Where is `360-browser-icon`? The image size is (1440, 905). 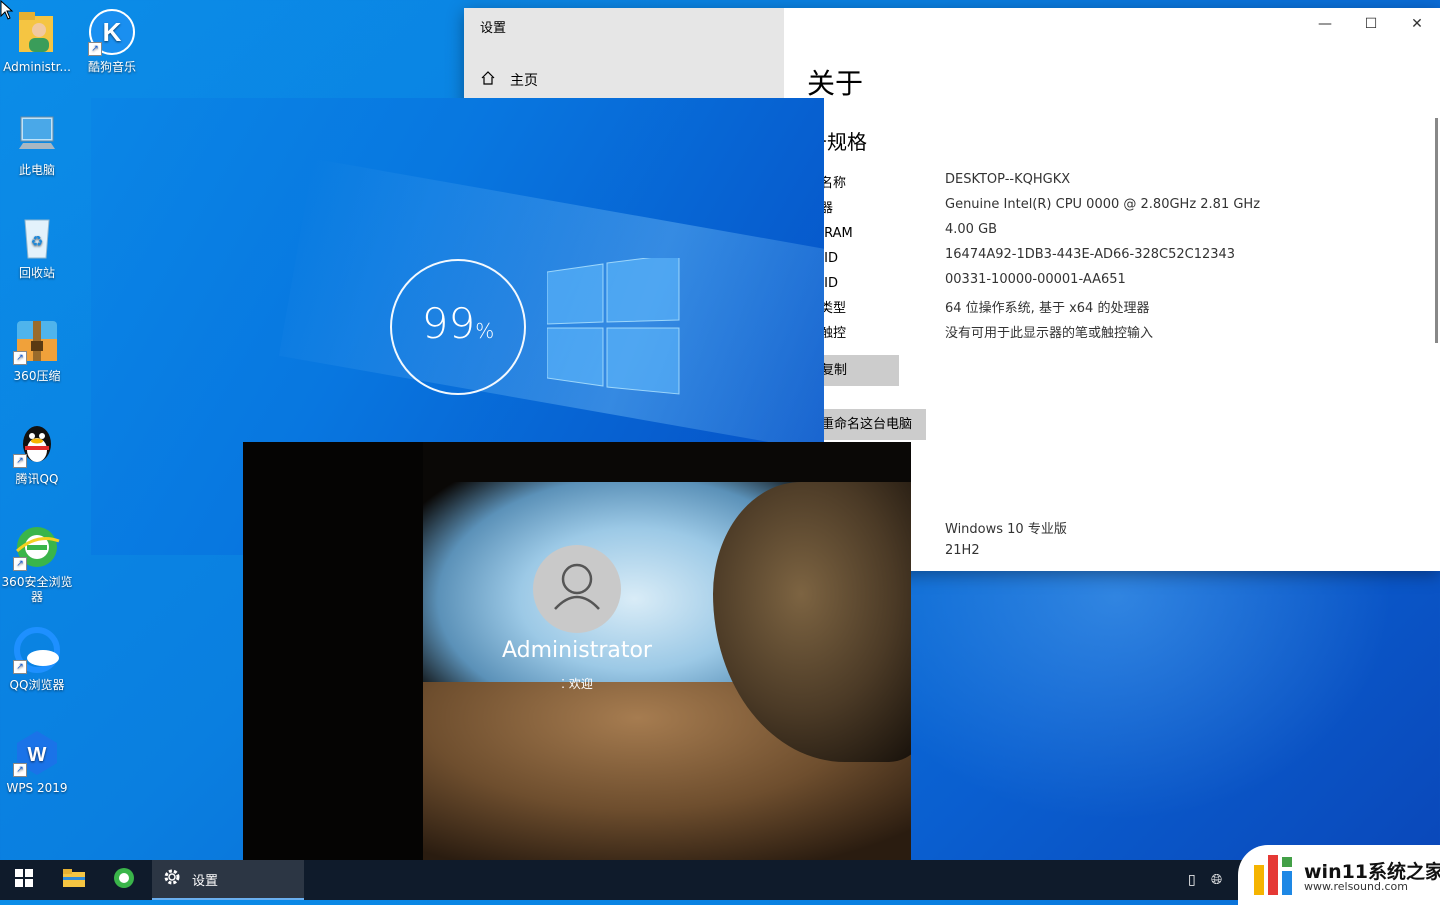 360-browser-icon is located at coordinates (124, 880).